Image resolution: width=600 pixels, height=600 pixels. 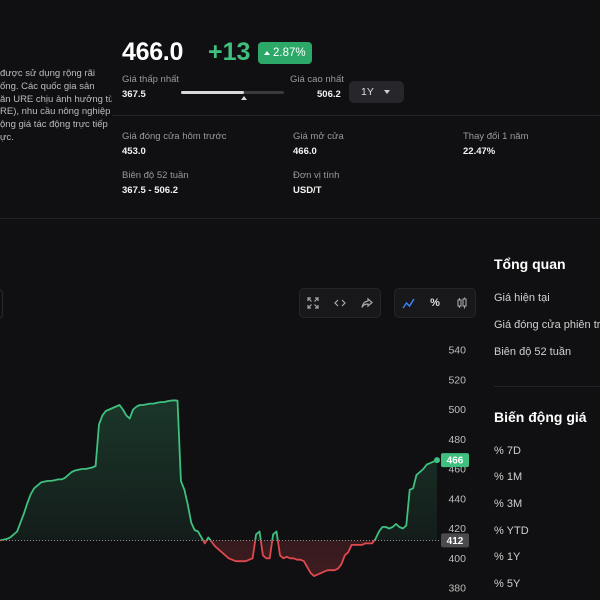 I want to click on overview-title: Tổng quan, so click(x=530, y=264).